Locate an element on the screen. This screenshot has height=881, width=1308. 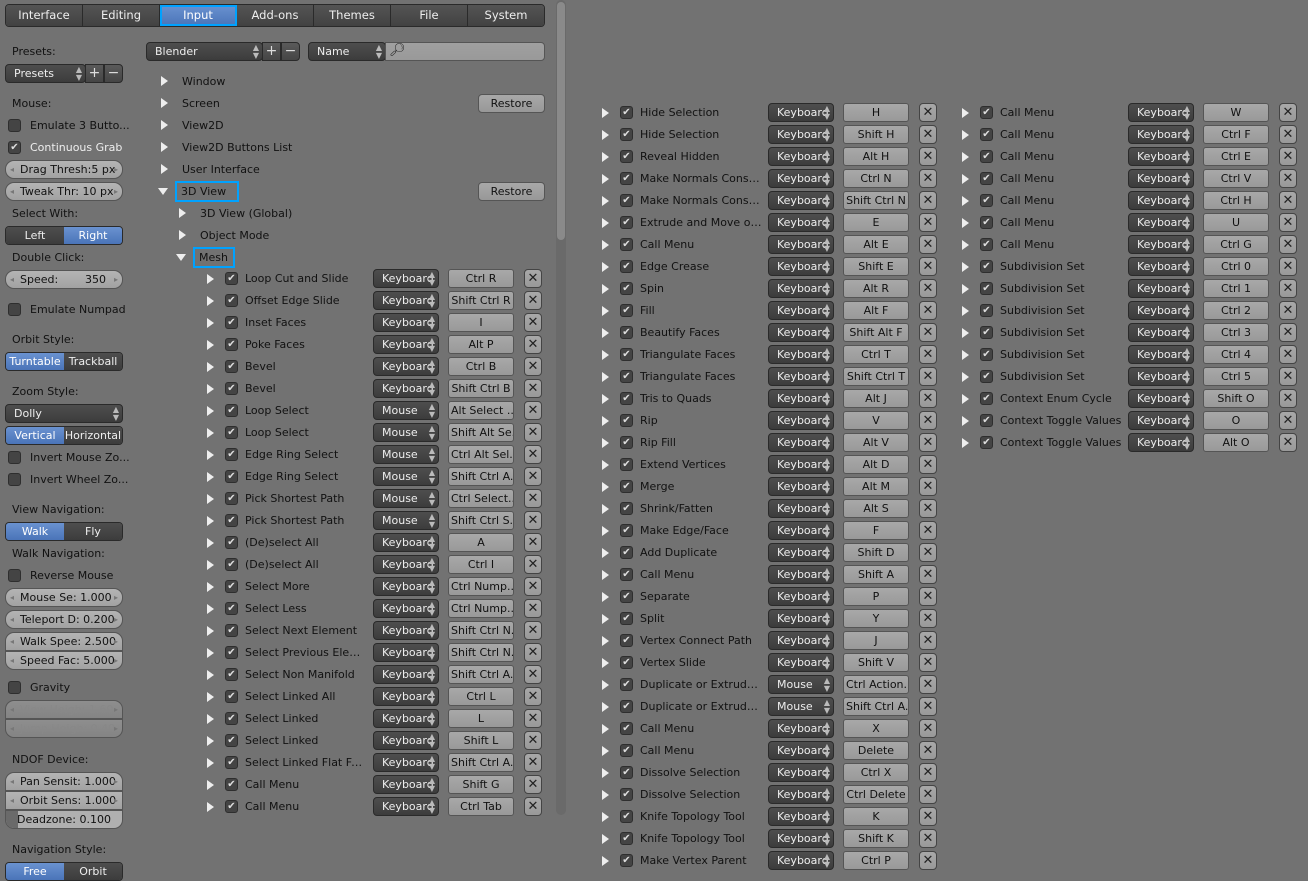
key-binding-button: W is located at coordinates (1236, 112).